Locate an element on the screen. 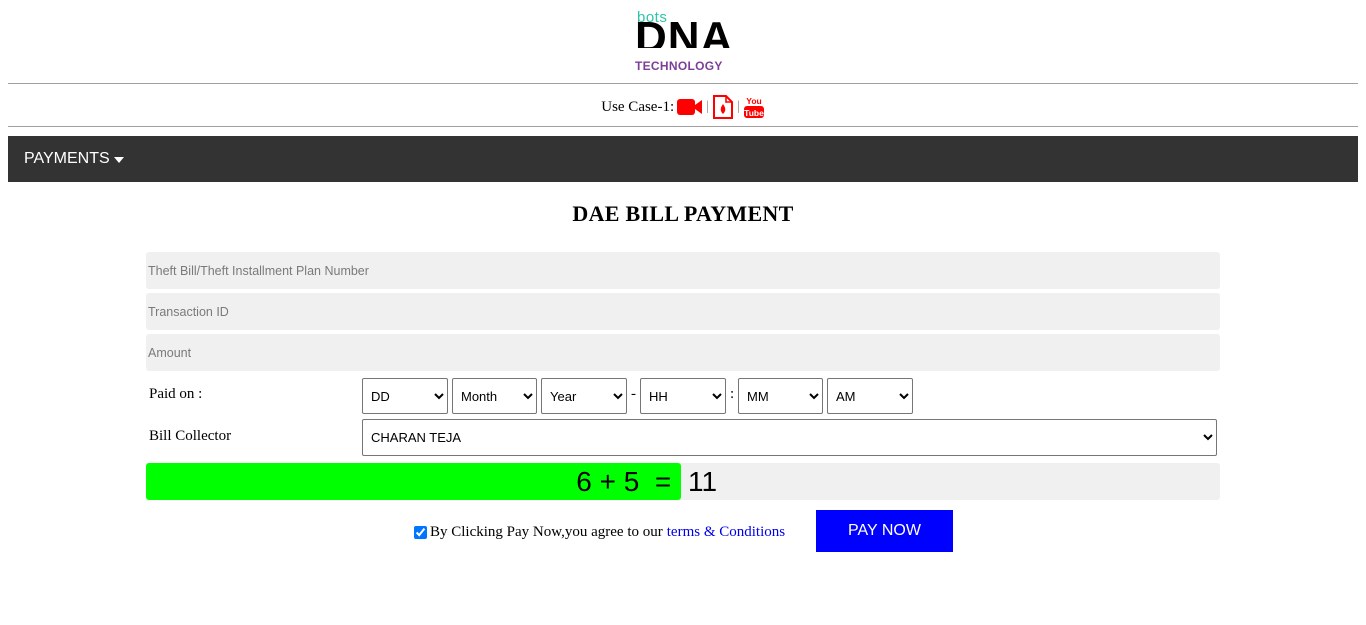 This screenshot has width=1366, height=625. header-logo-area: bots DNA TECHNOLOGY is located at coordinates (683, 41).